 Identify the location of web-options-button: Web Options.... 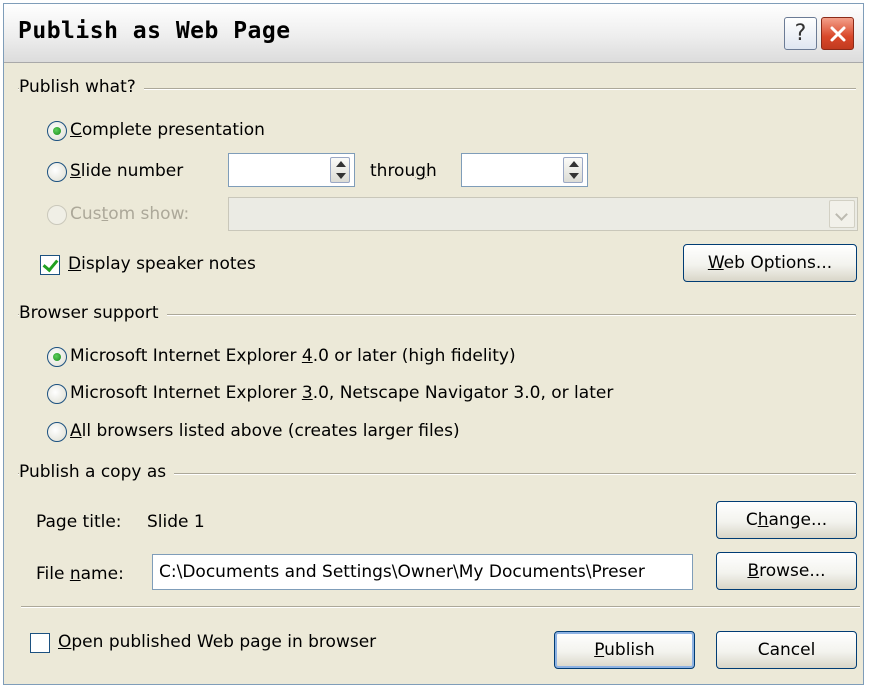
(770, 263).